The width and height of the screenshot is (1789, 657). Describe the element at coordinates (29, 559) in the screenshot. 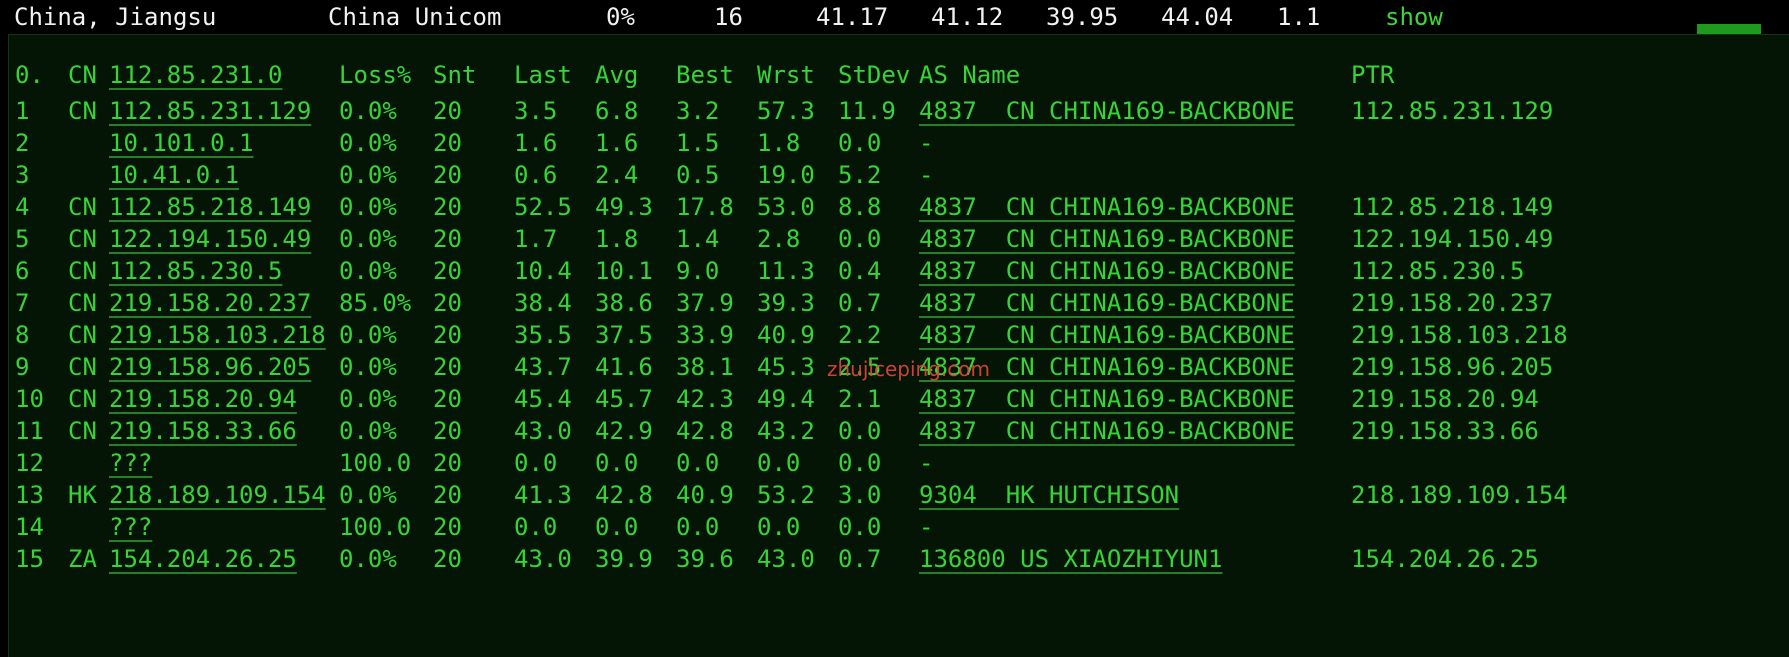

I see `hop-number: 15` at that location.